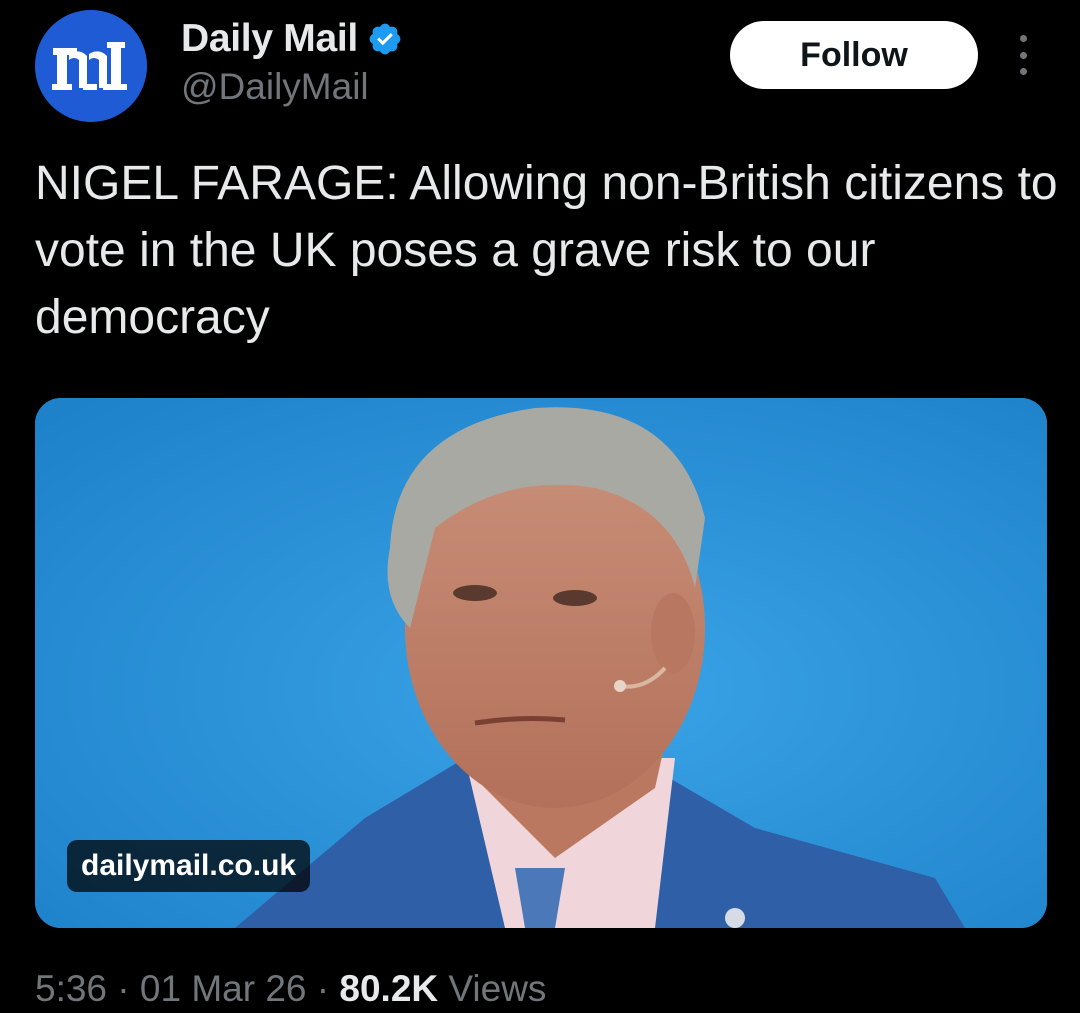 This screenshot has width=1080, height=1013. What do you see at coordinates (189, 866) in the screenshot?
I see `link-domain-badge: dailymail.co.uk` at bounding box center [189, 866].